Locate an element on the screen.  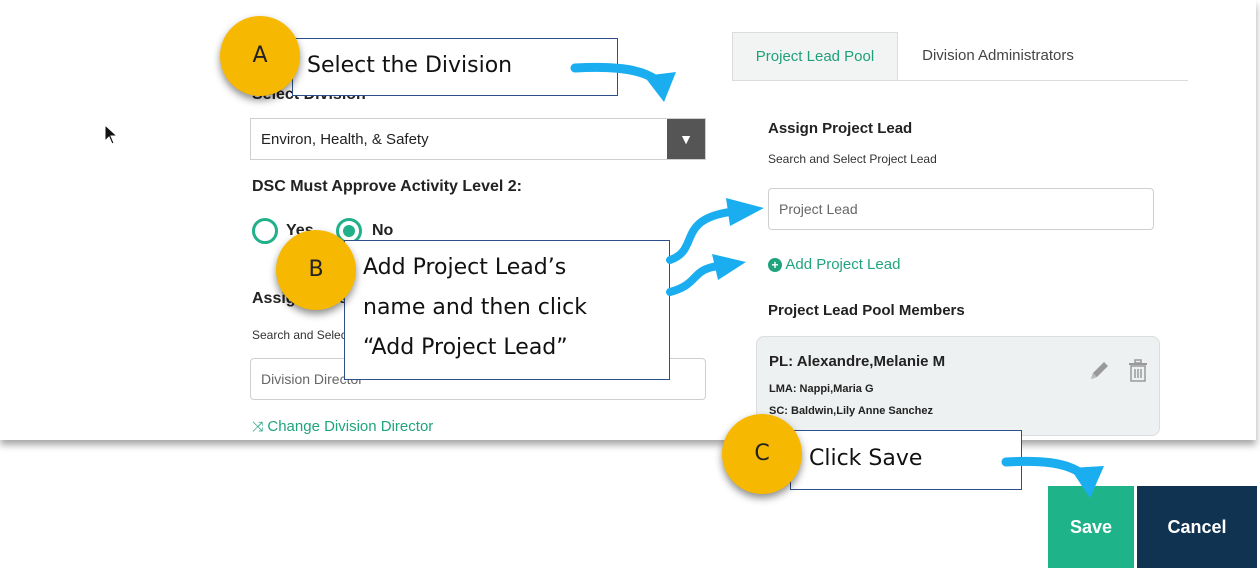
tab-division-administrators: Division Administrators is located at coordinates (998, 56).